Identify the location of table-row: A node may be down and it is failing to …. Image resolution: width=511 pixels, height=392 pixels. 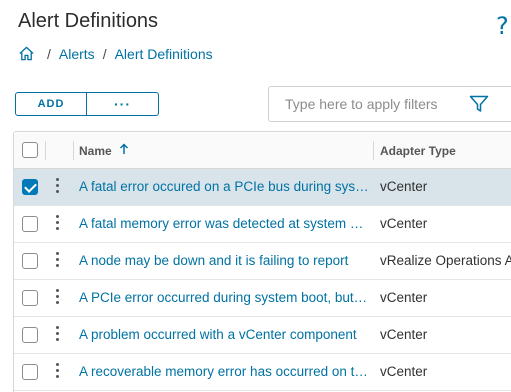
(262, 261).